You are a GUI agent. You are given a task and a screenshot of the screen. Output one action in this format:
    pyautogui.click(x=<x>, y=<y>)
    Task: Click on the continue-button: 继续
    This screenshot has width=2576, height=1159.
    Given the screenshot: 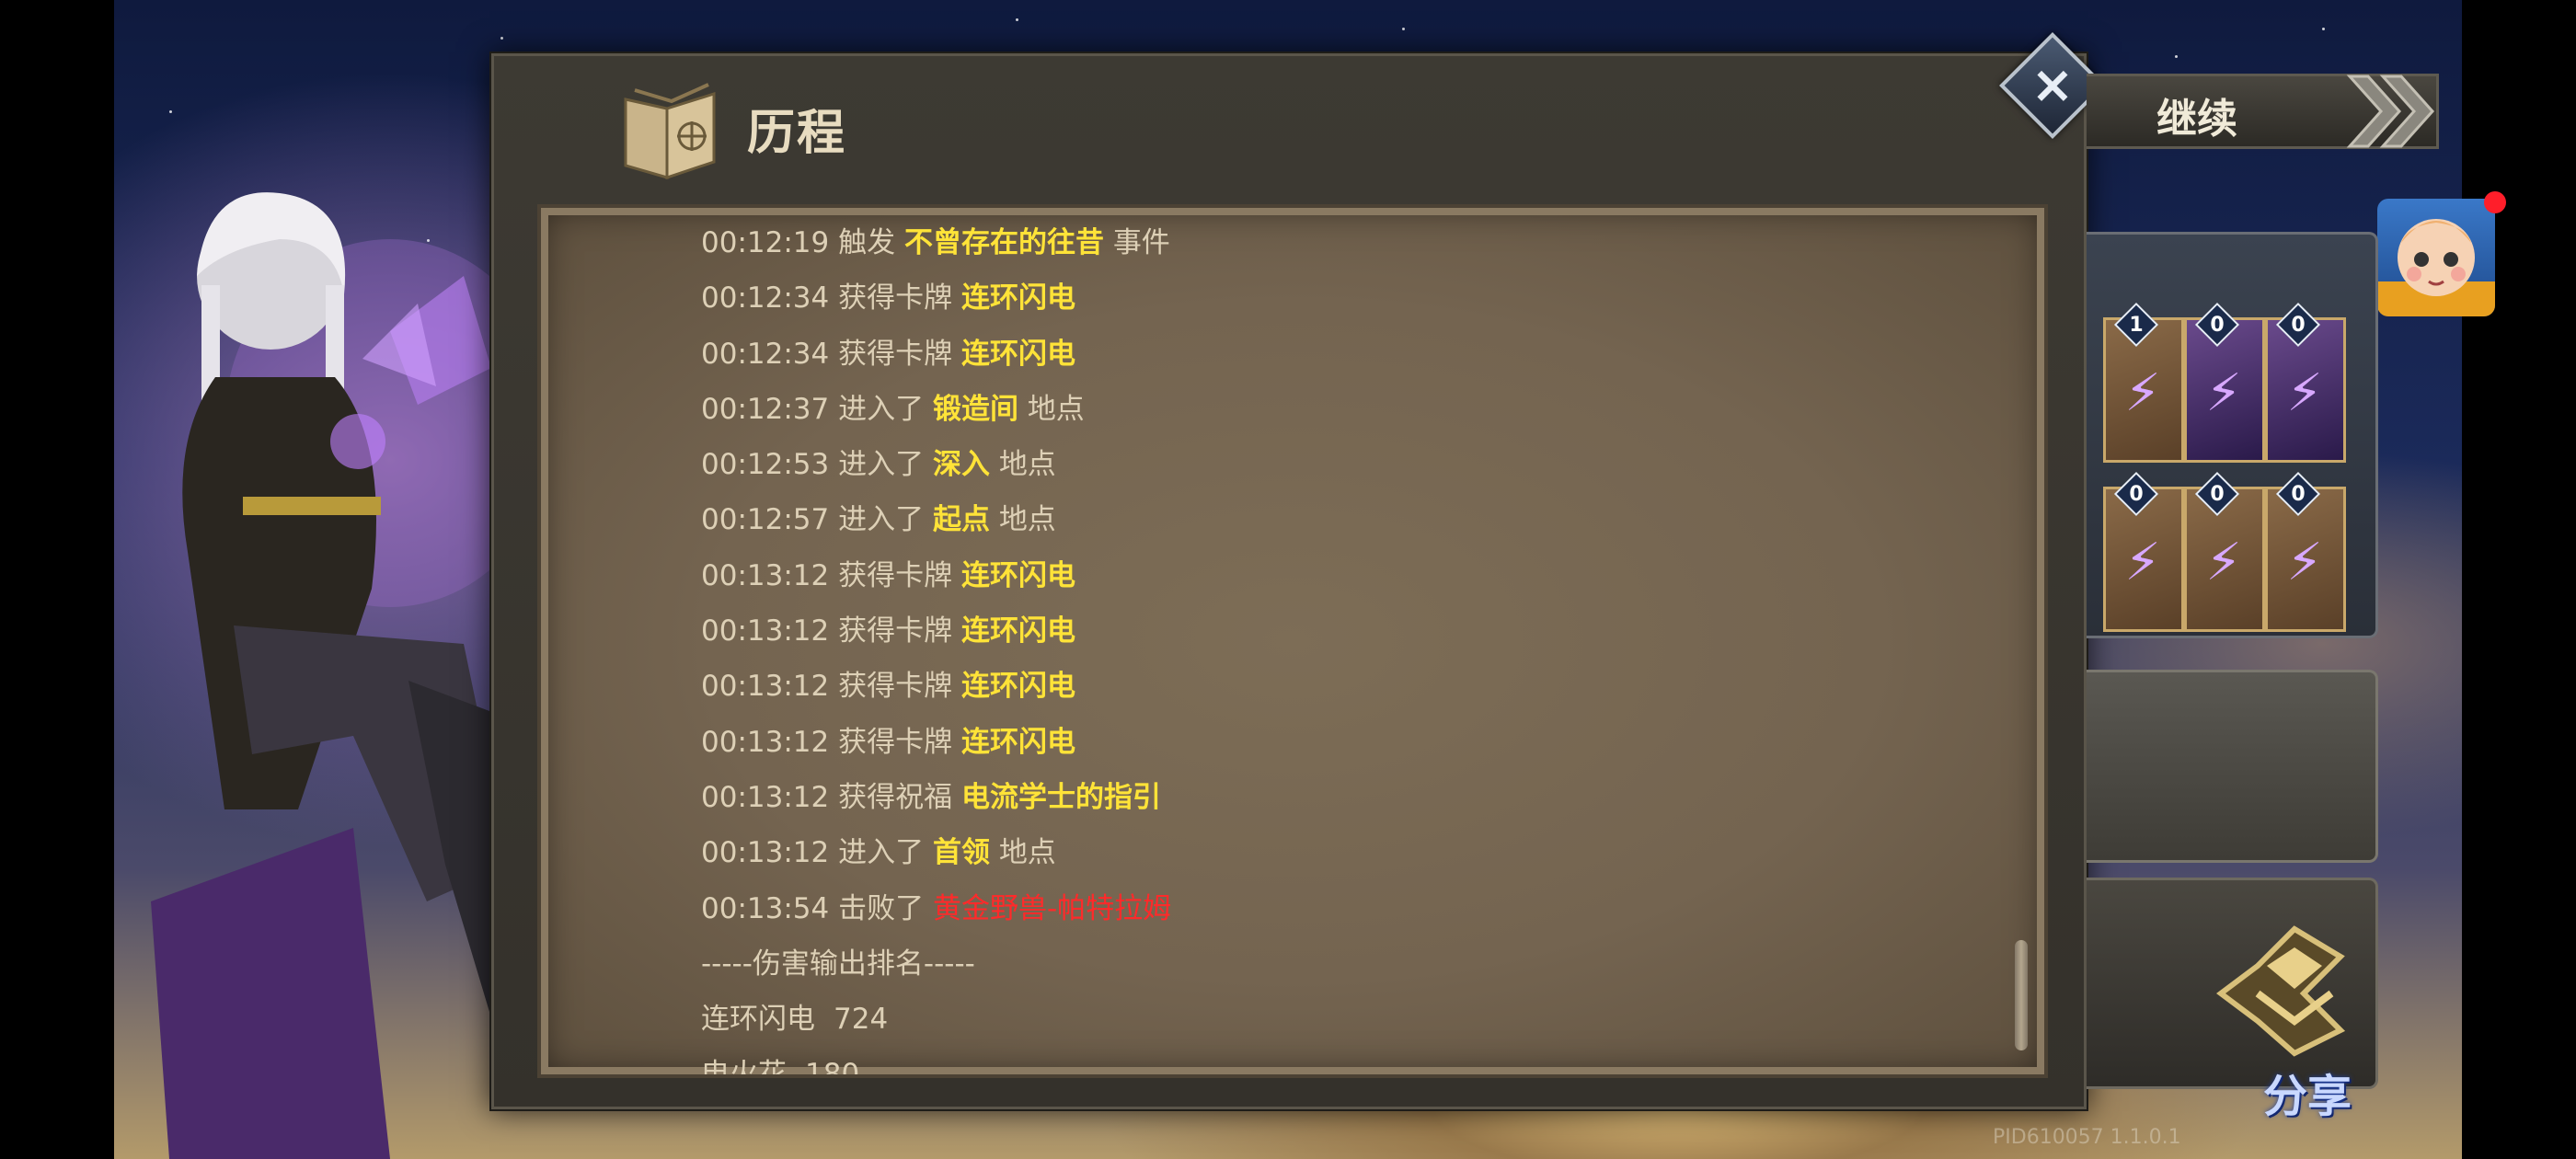 What is the action you would take?
    pyautogui.click(x=2263, y=111)
    